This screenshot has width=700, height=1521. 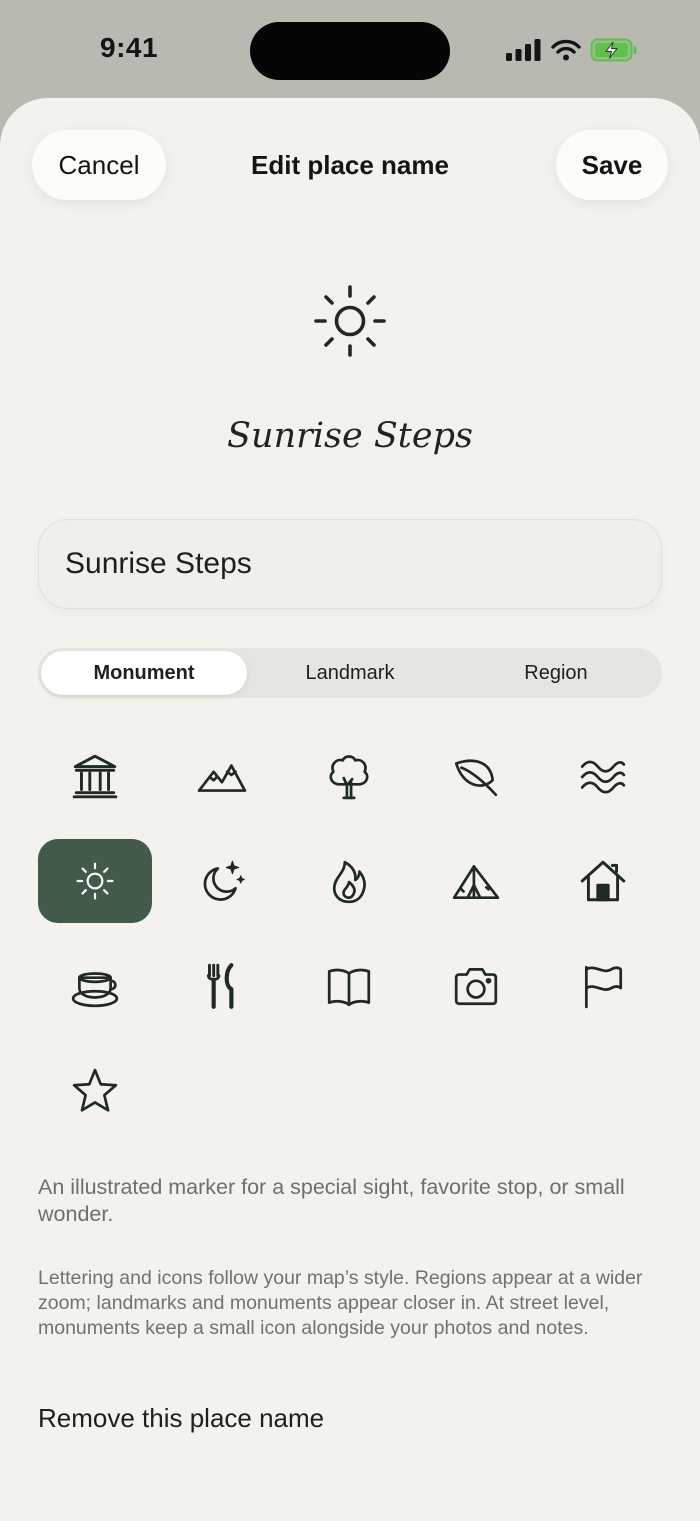 I want to click on bank-icon, so click(x=95, y=776).